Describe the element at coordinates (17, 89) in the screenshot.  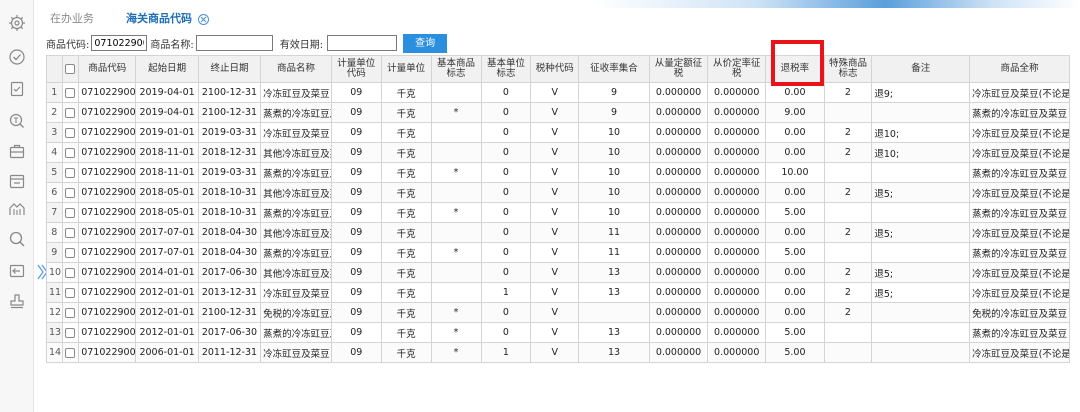
I see `clipboard-check-icon` at that location.